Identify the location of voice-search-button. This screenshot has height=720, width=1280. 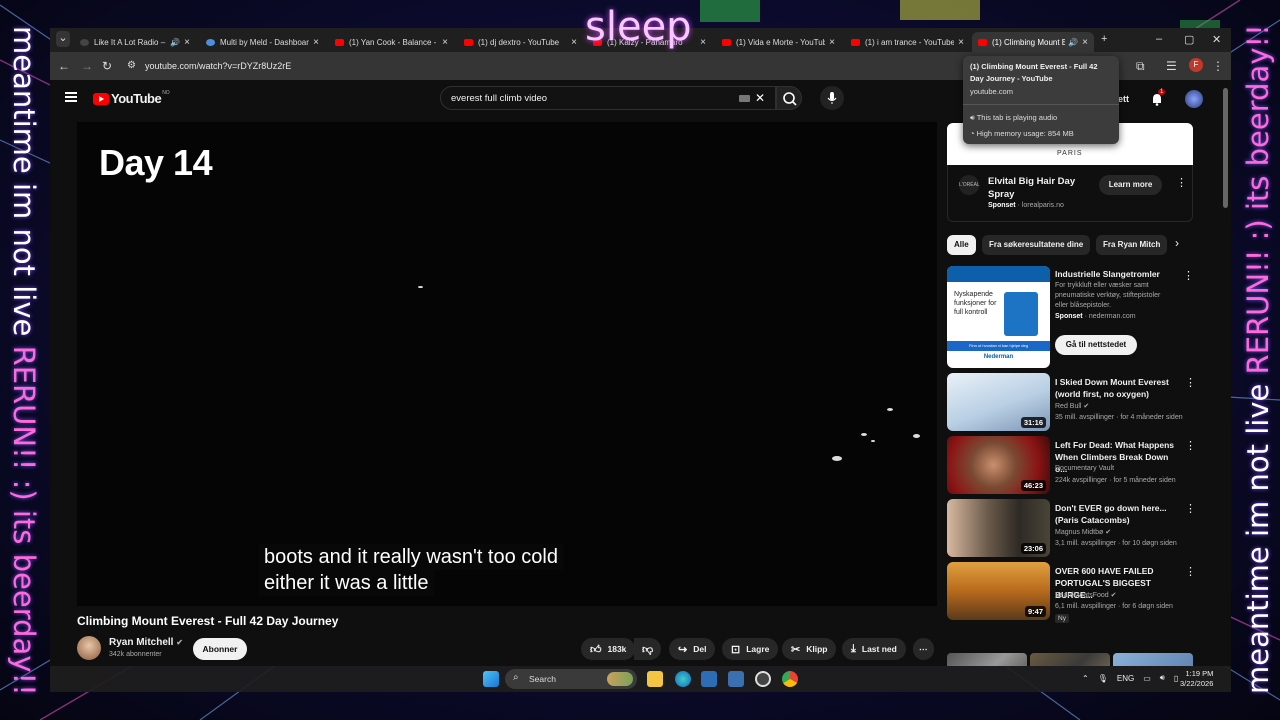
(832, 98).